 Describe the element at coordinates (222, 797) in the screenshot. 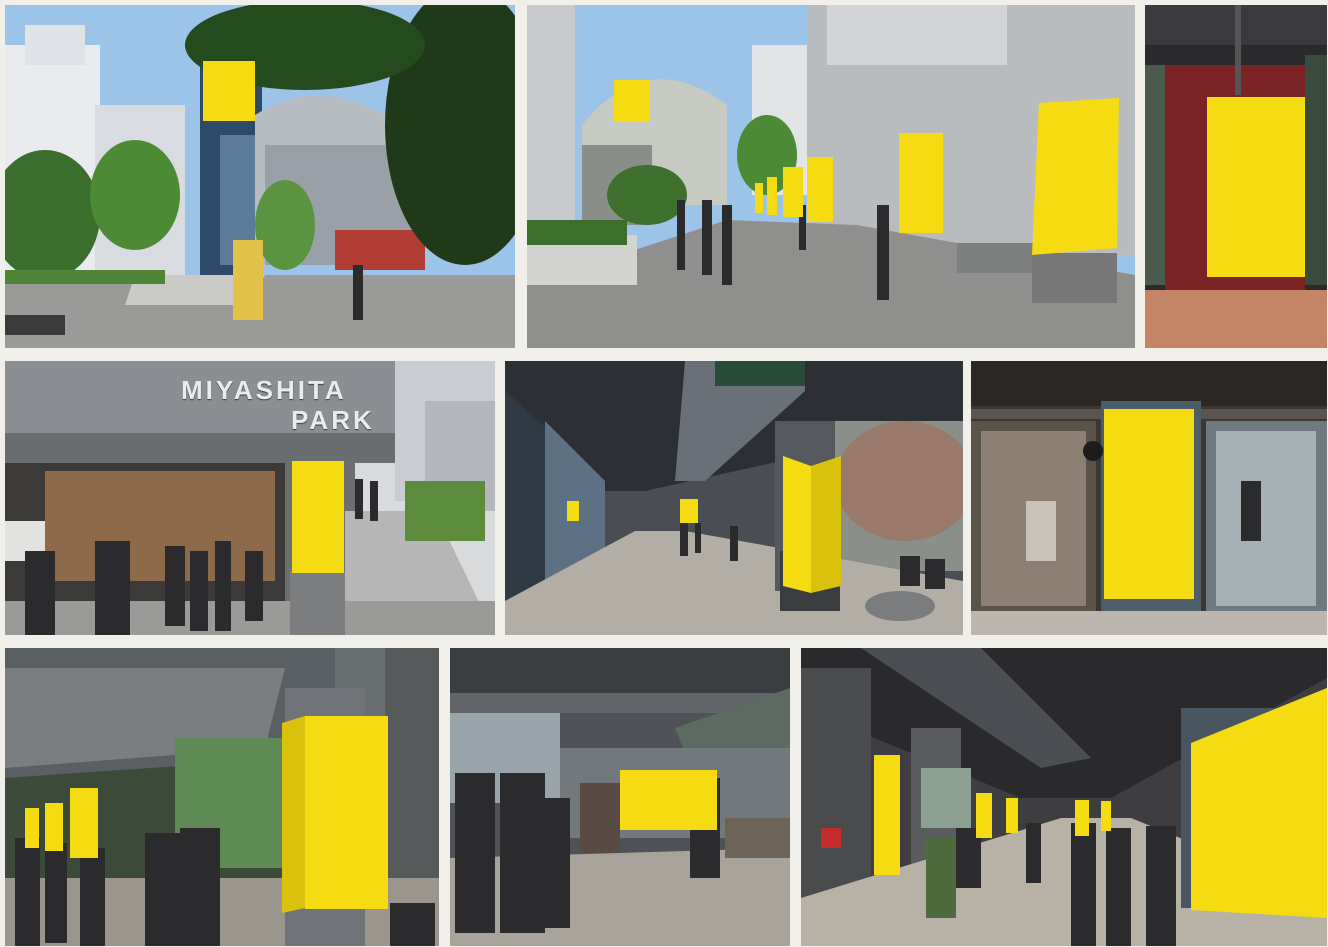

I see `photo-covered-walk-columns` at that location.